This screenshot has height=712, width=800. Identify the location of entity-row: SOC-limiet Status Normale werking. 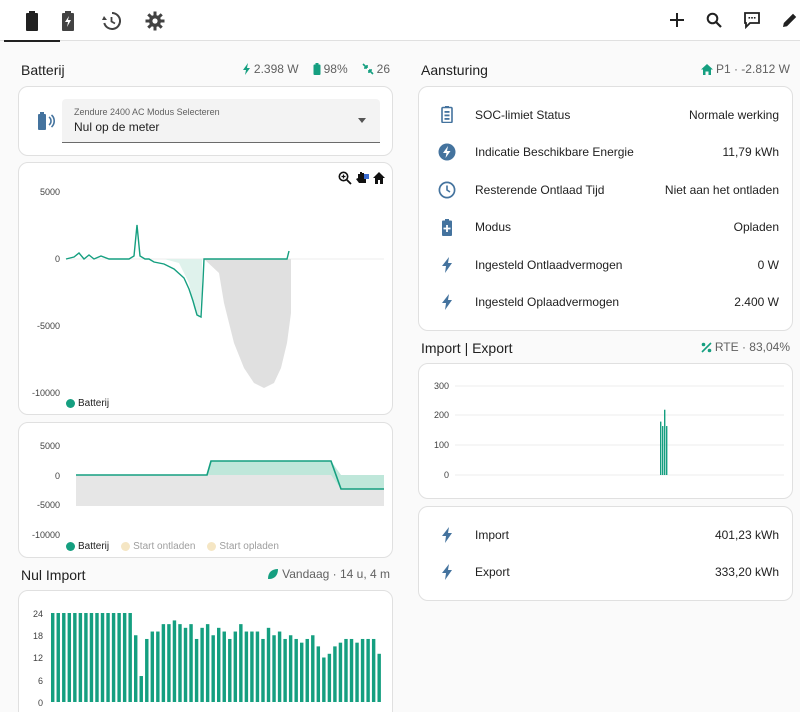
(605, 114).